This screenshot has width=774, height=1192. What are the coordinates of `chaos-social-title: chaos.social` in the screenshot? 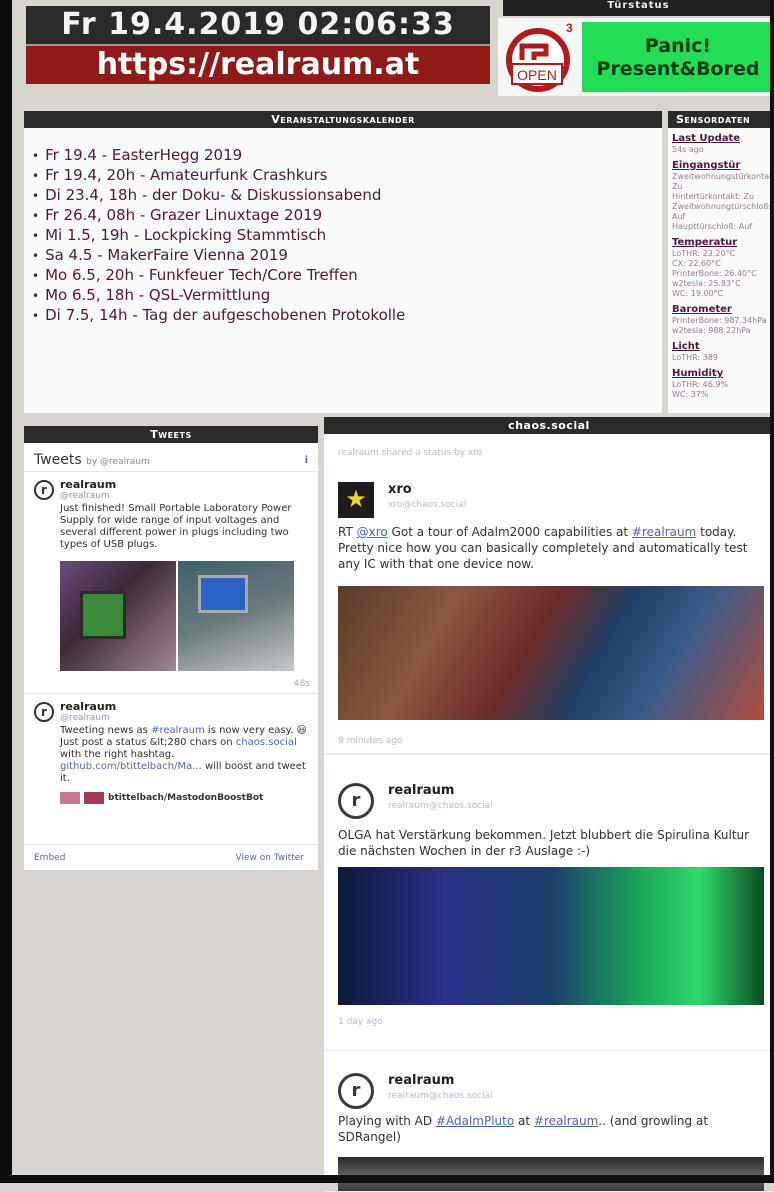 It's located at (549, 425).